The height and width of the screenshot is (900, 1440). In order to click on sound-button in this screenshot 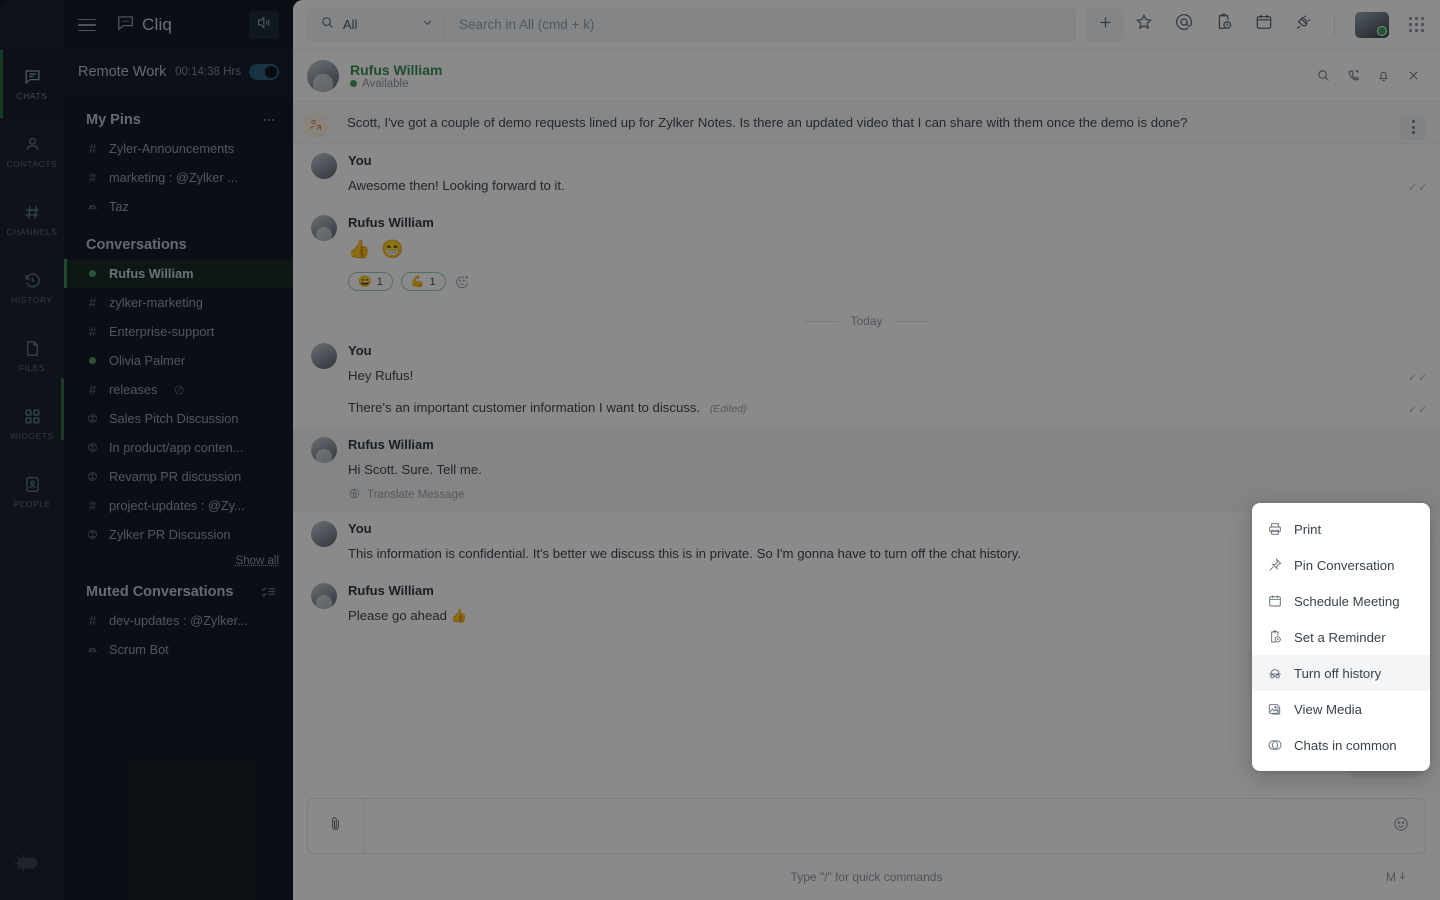, I will do `click(264, 25)`.